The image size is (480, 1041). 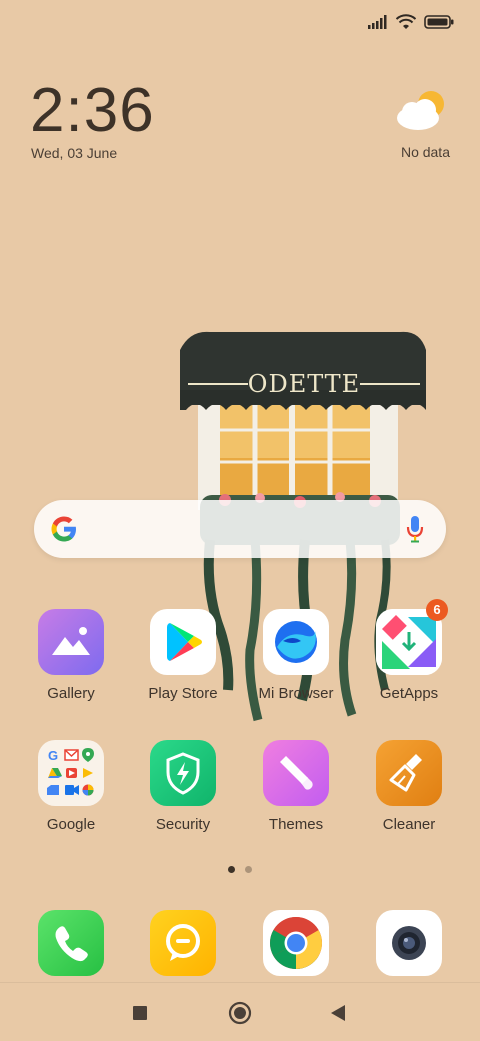 I want to click on storefront-sign: ODETTE, so click(x=304, y=384).